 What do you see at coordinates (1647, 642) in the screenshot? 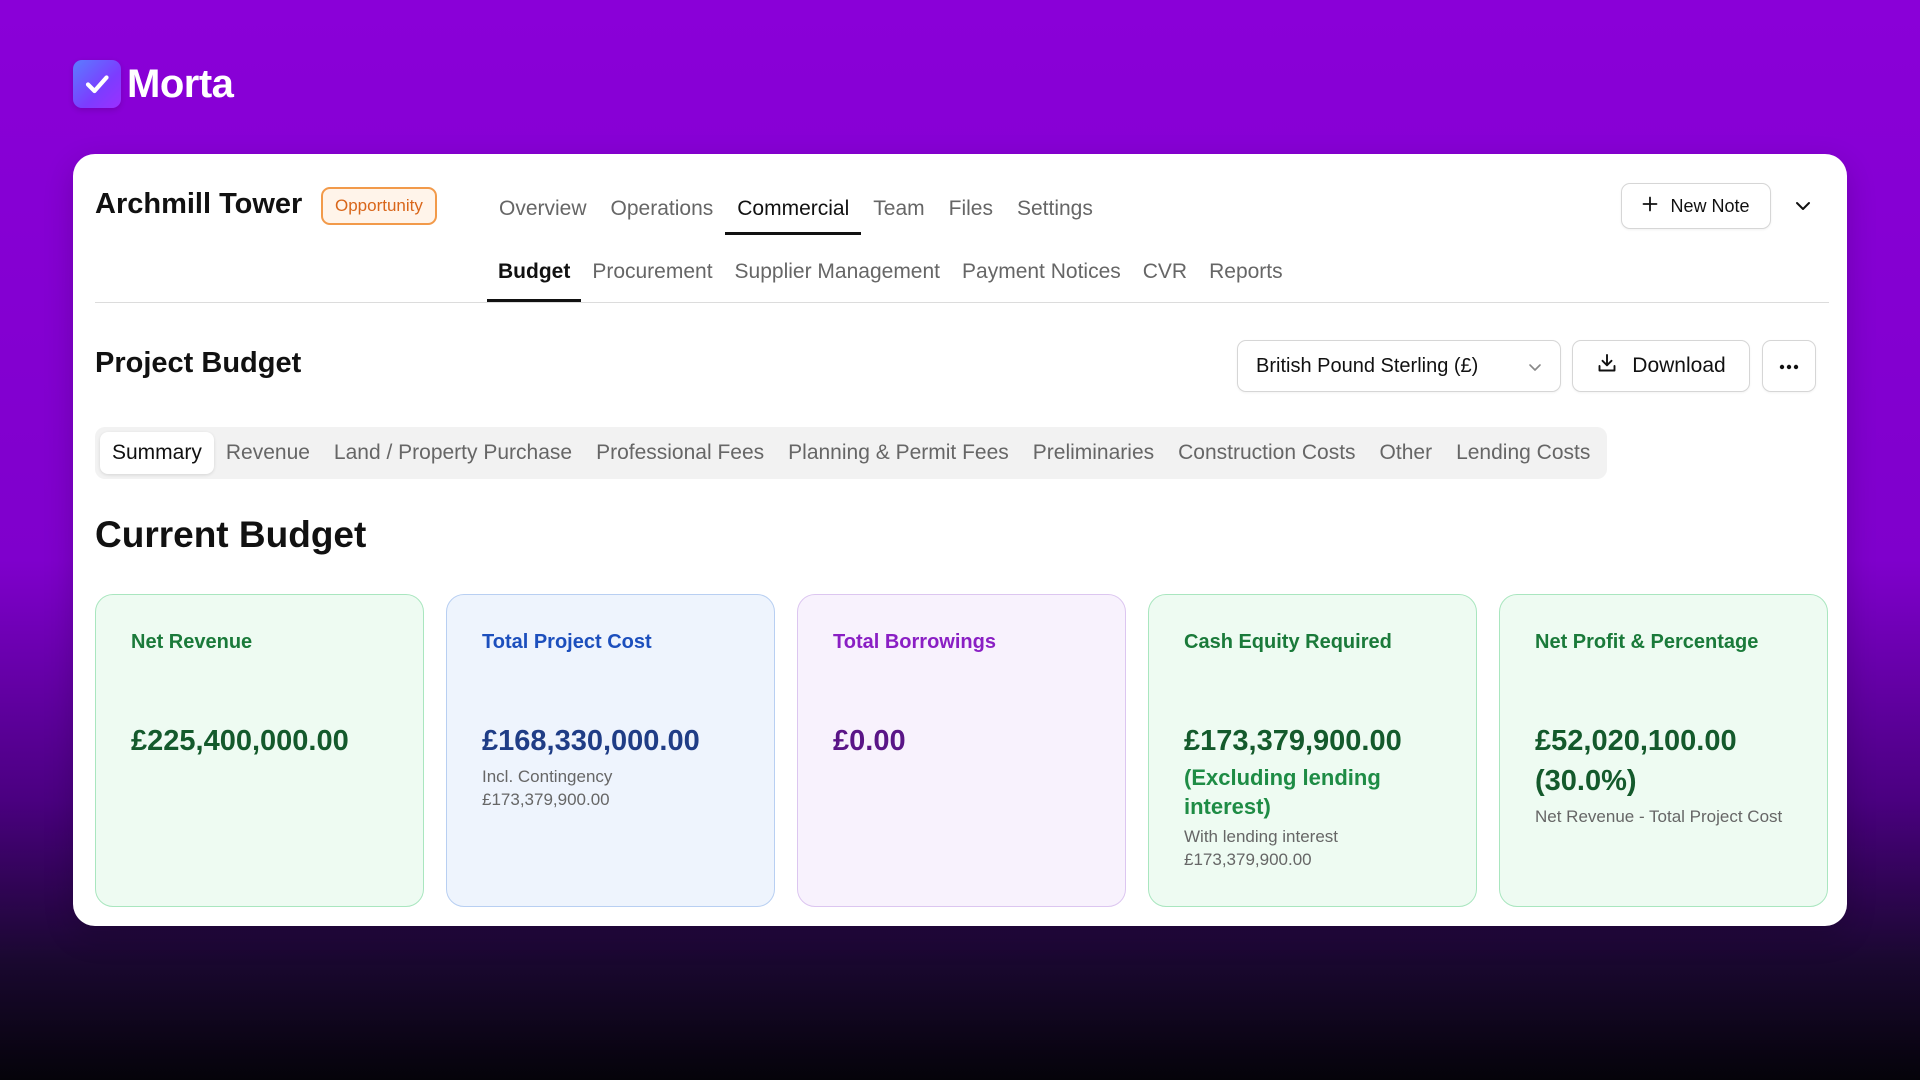
I see `tile-label: Net Profit & Percentage` at bounding box center [1647, 642].